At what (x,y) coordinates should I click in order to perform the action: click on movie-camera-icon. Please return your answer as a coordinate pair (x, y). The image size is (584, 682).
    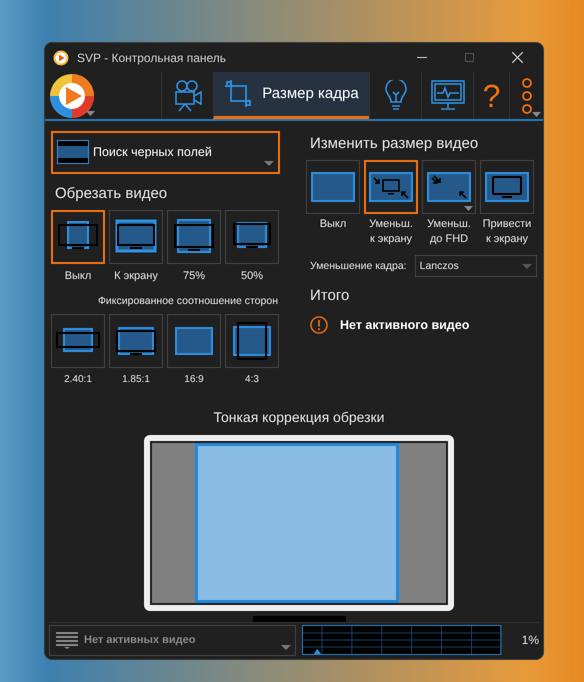
    Looking at the image, I should click on (187, 95).